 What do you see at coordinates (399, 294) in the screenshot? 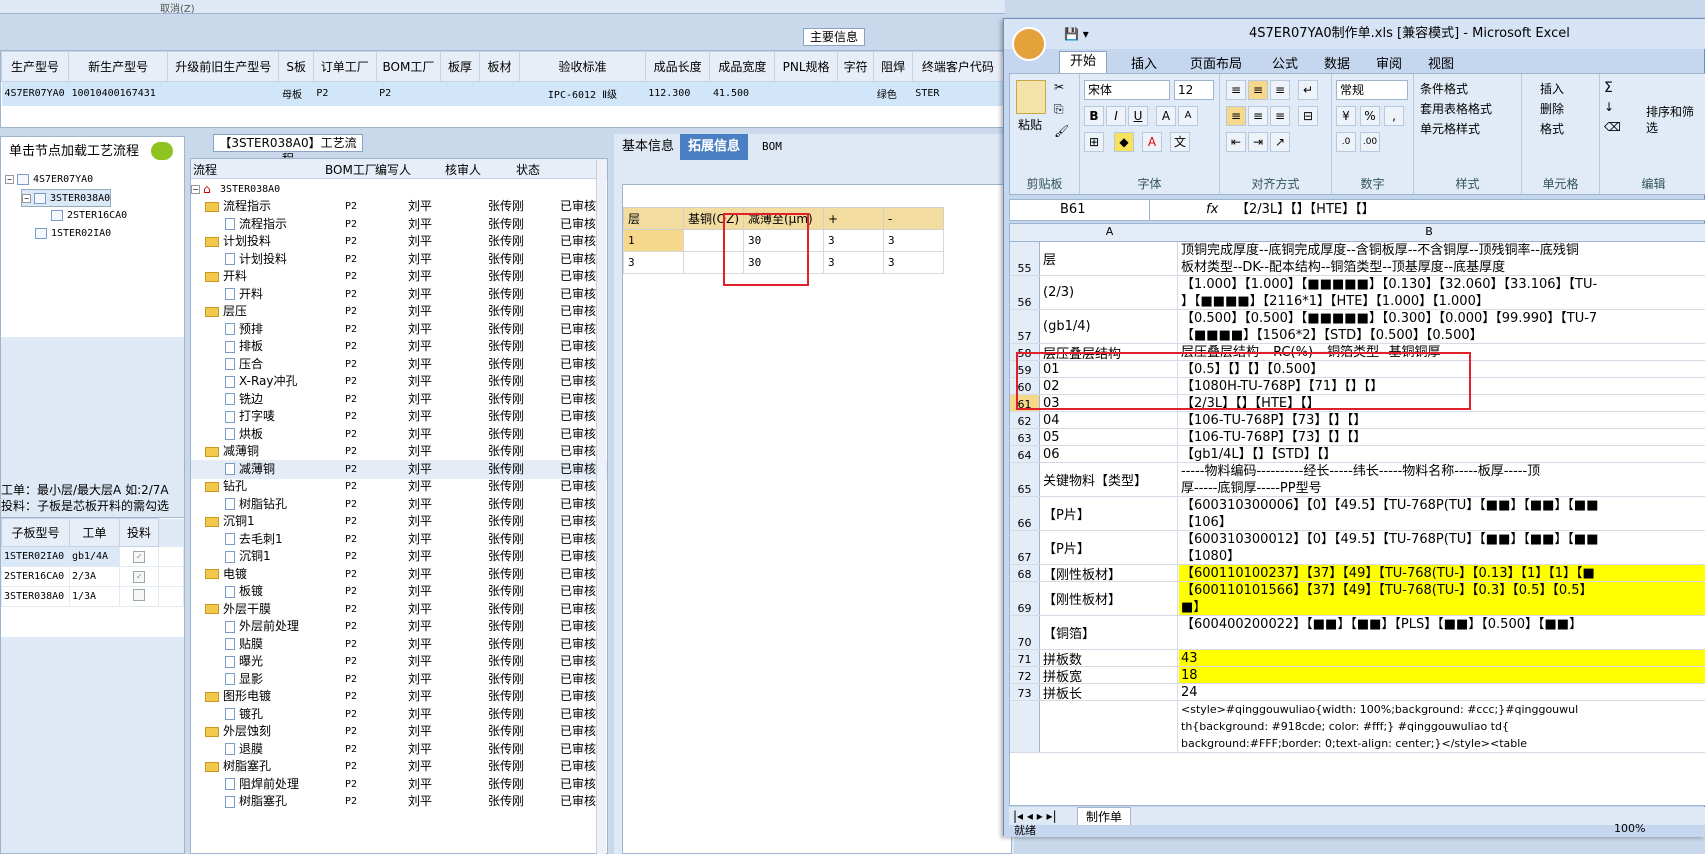
I see `process-step: 开料 P2 刘平 张传刚 已审核` at bounding box center [399, 294].